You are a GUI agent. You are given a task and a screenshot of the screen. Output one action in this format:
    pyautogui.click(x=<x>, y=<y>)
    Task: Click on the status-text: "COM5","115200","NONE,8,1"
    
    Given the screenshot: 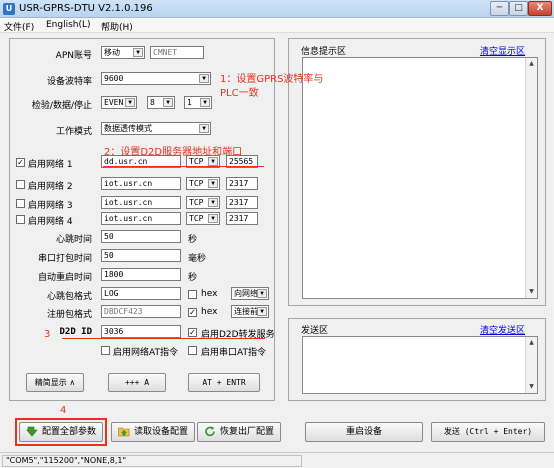 What is the action you would take?
    pyautogui.click(x=152, y=461)
    